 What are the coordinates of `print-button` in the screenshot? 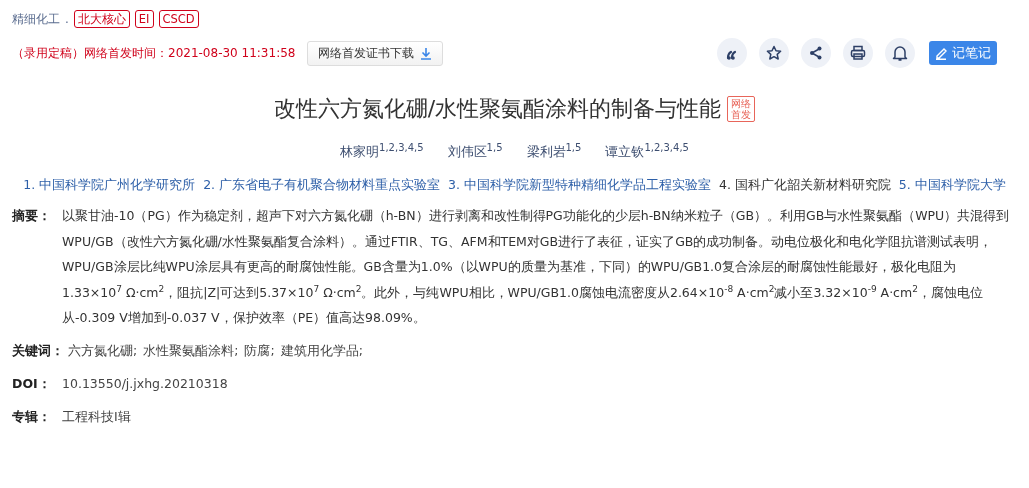 It's located at (858, 53).